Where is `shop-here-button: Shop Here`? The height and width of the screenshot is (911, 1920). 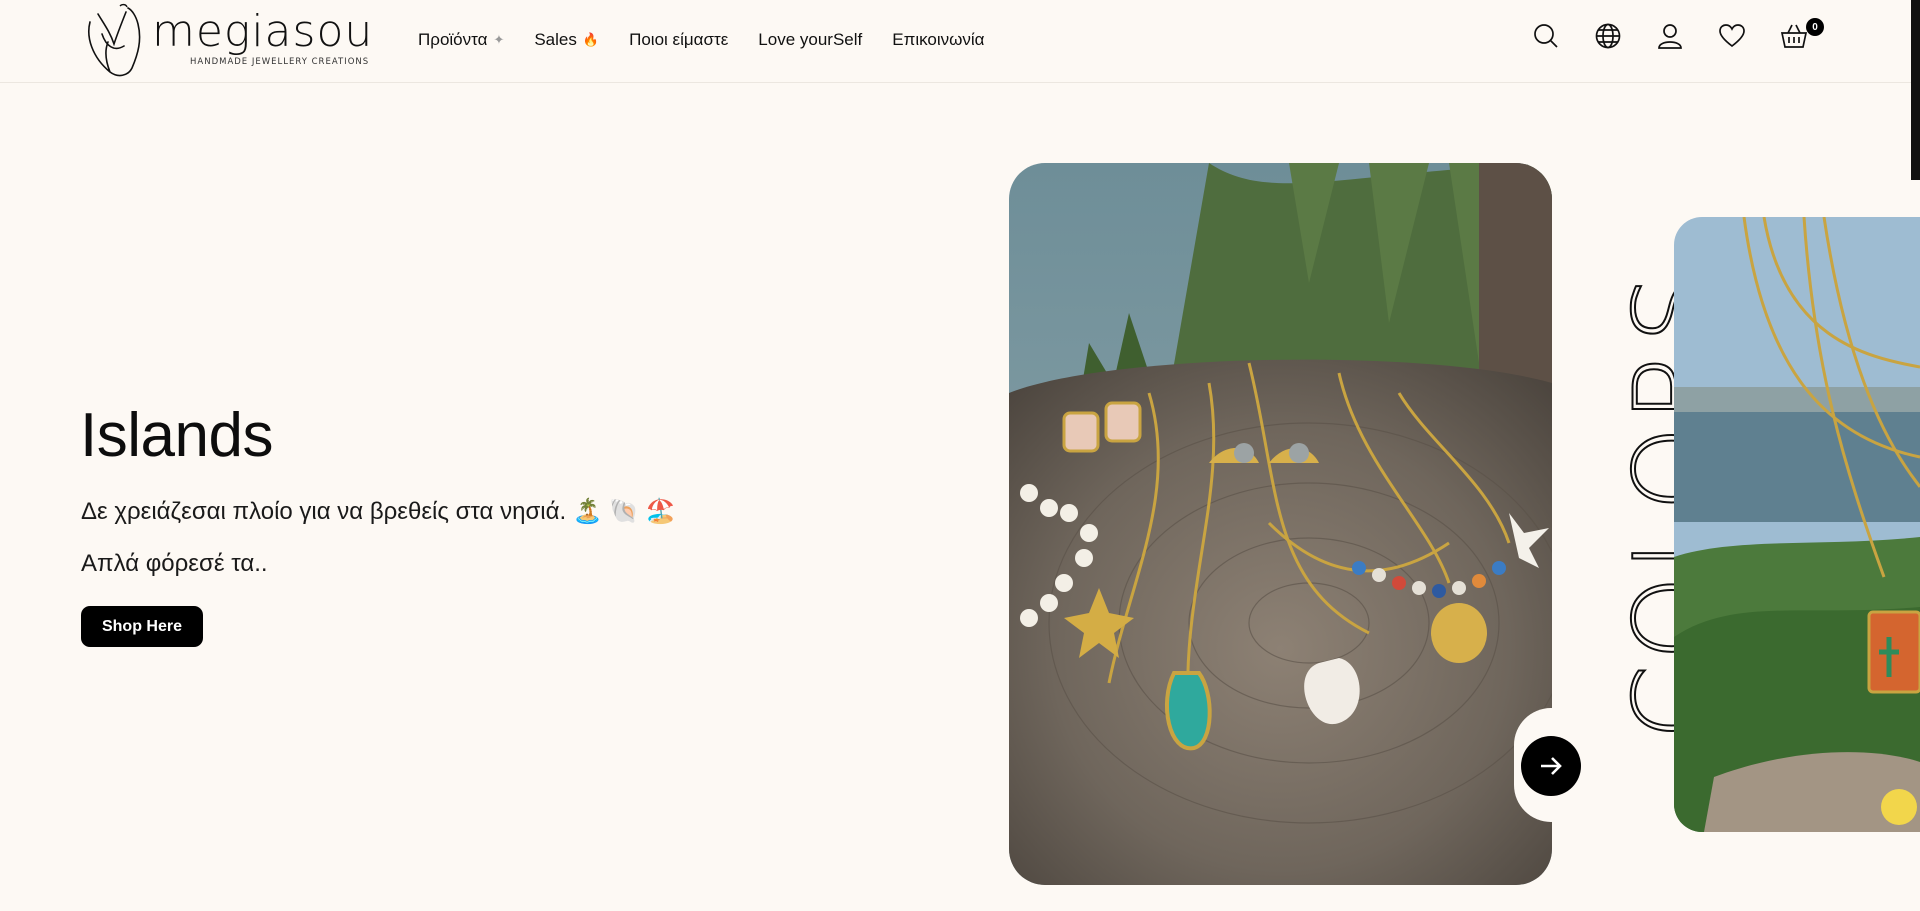
shop-here-button: Shop Here is located at coordinates (142, 626).